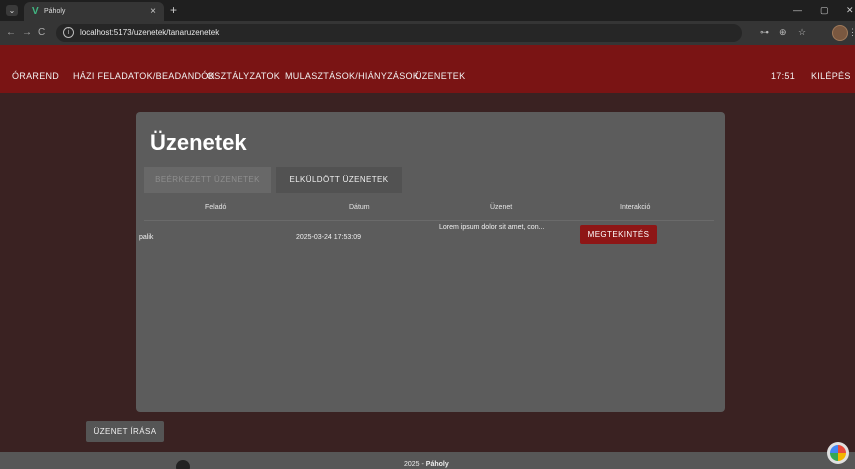 This screenshot has height=469, width=855. Describe the element at coordinates (797, 10) in the screenshot. I see `minimize-icon: —` at that location.